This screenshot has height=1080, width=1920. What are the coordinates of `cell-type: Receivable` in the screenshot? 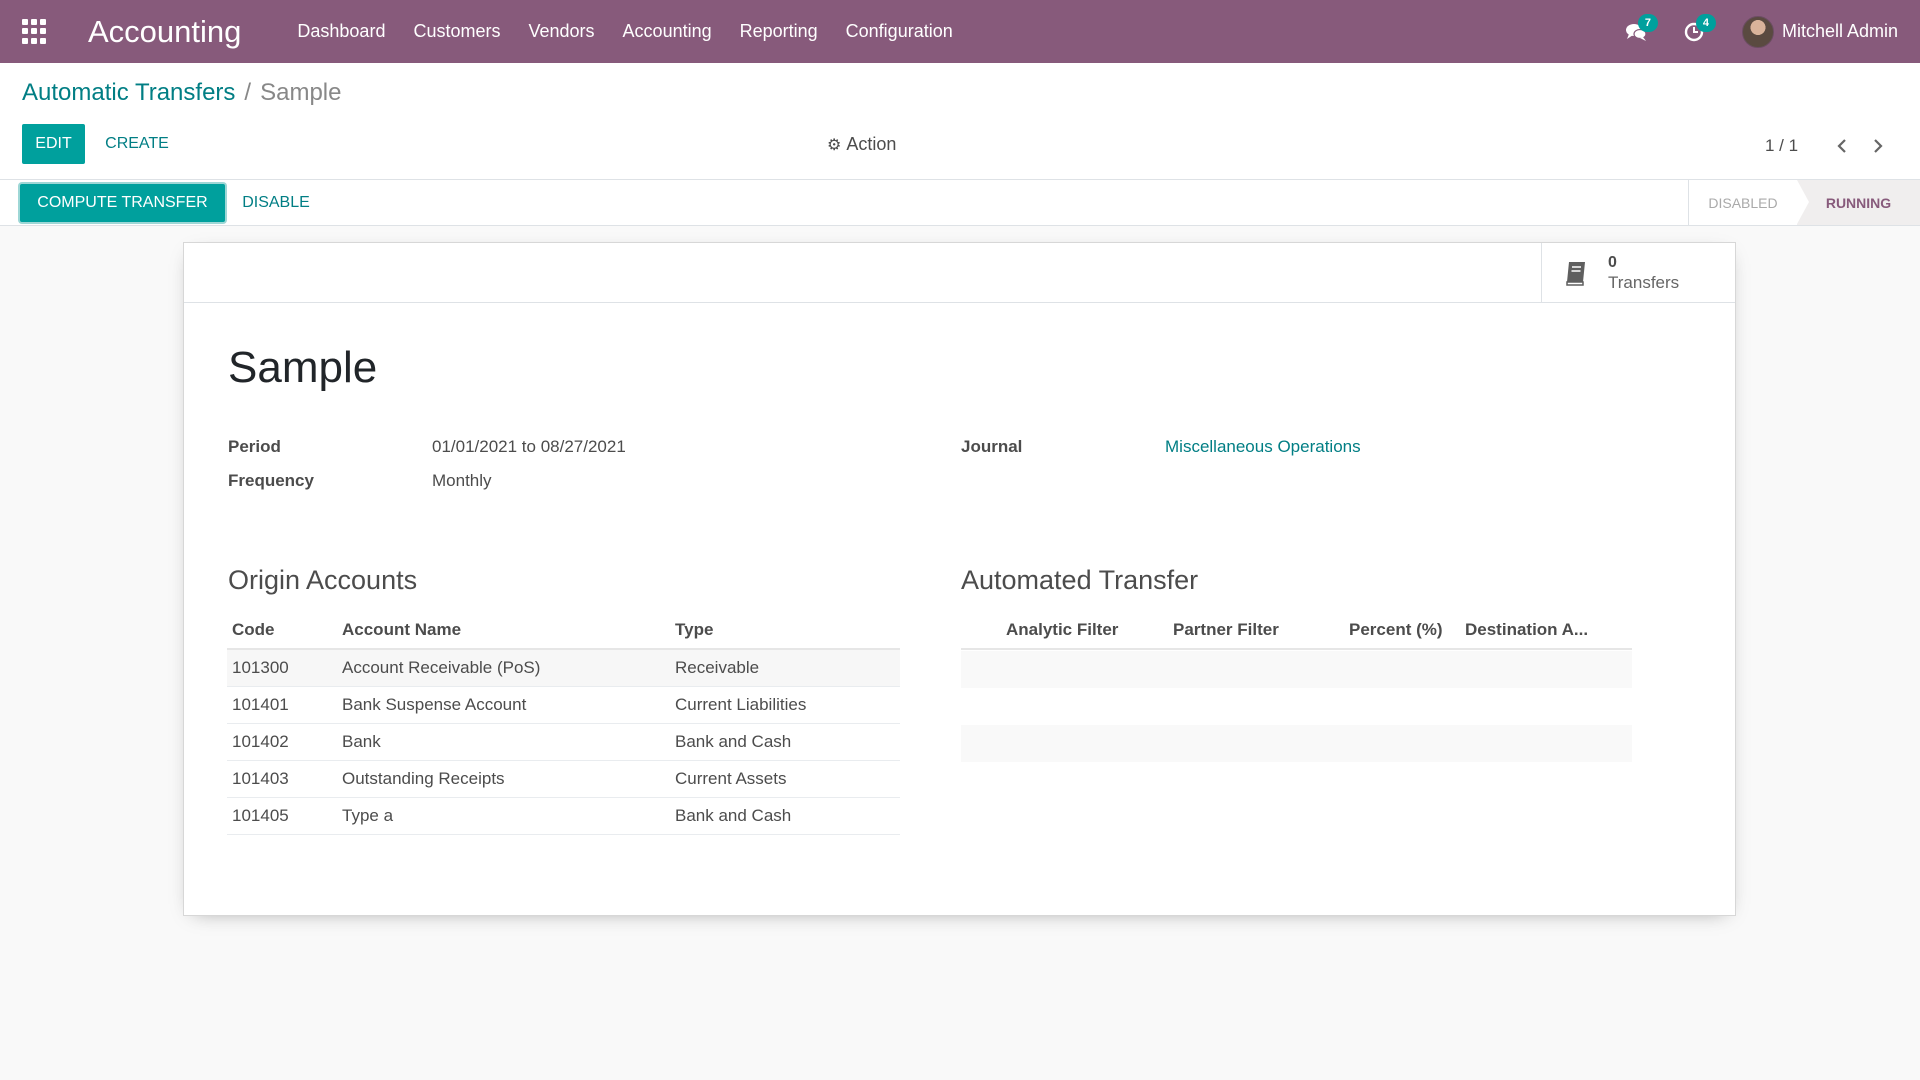 It's located at (785, 668).